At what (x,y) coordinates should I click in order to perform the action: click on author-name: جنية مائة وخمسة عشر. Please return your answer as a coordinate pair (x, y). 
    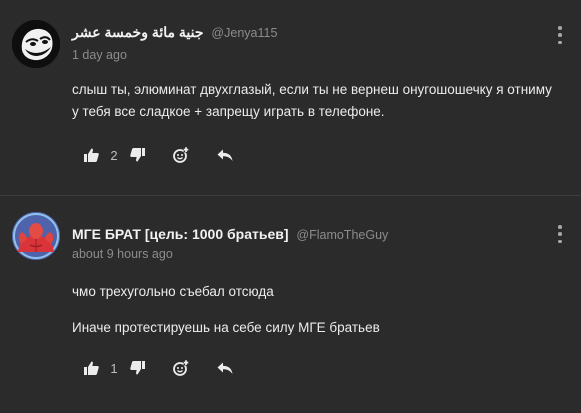
    Looking at the image, I should click on (138, 32).